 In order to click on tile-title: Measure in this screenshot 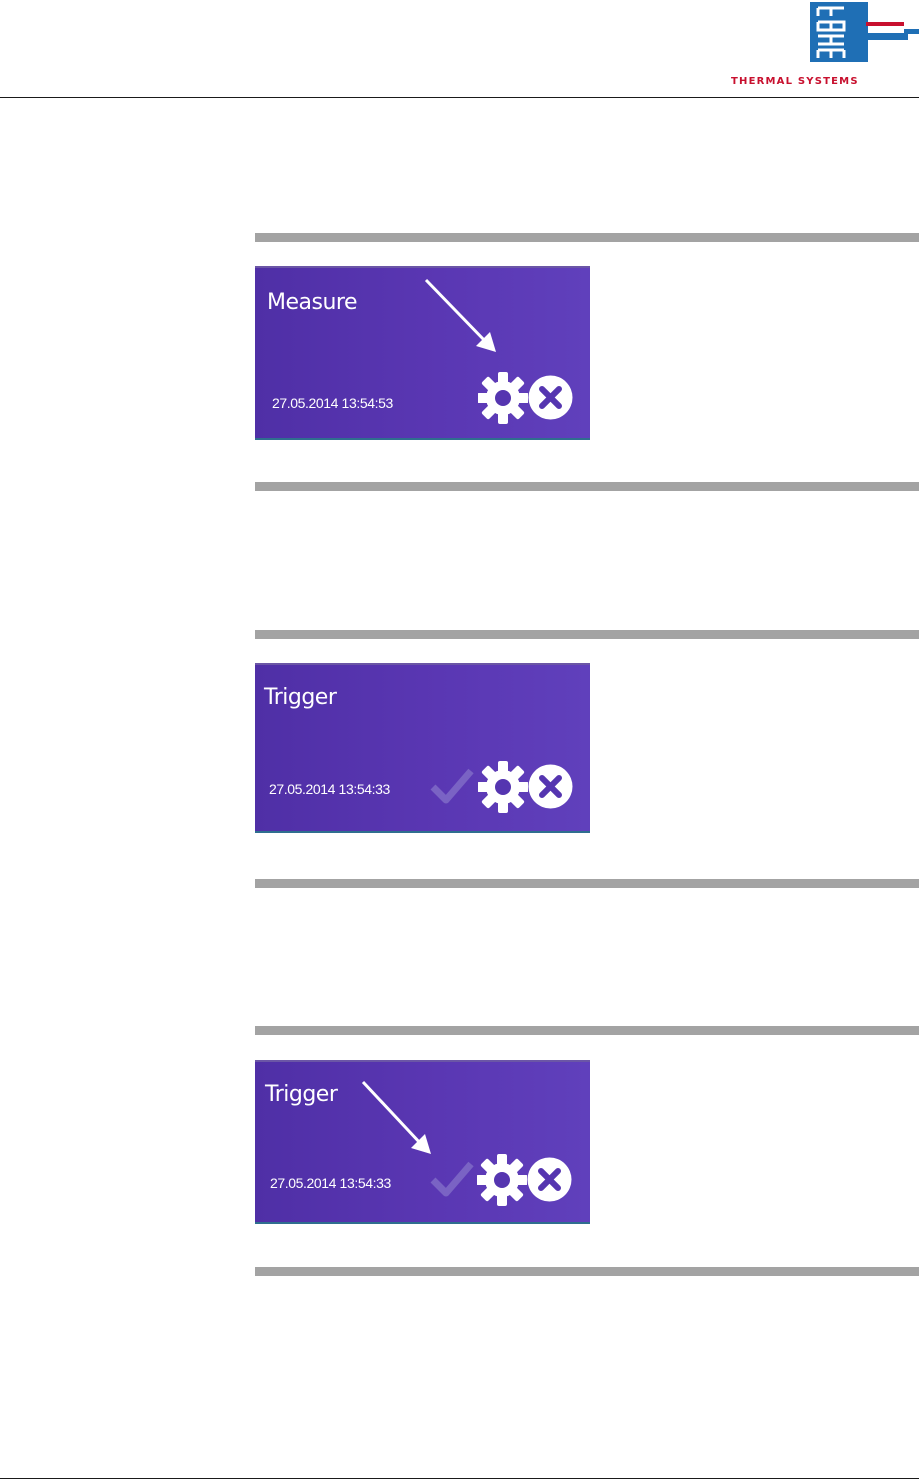, I will do `click(312, 302)`.